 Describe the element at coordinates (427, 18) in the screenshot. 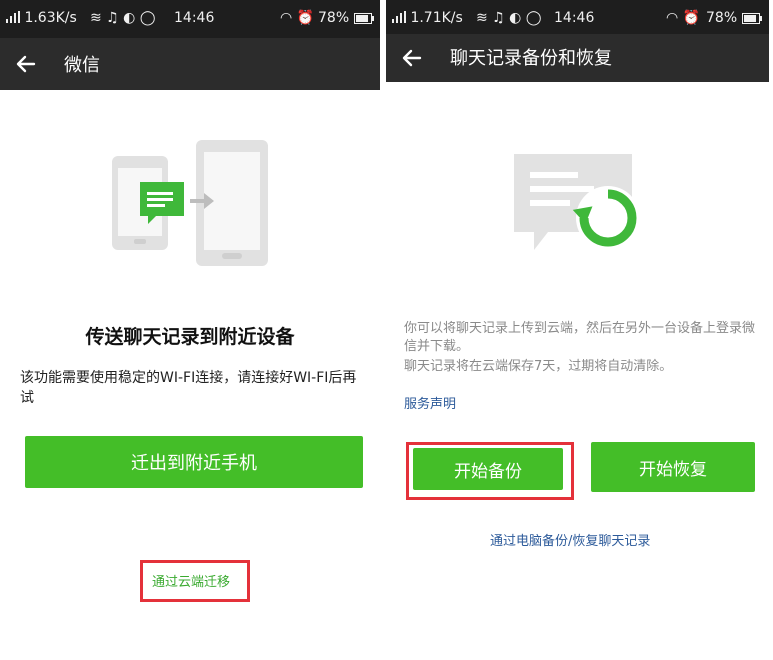

I see `network-speed: 1.71K/s` at that location.